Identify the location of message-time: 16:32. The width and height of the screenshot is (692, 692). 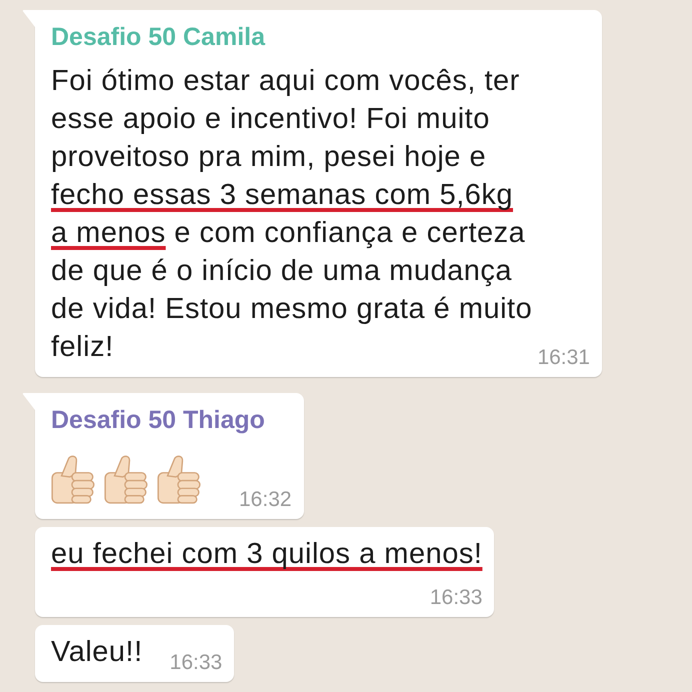
(265, 499).